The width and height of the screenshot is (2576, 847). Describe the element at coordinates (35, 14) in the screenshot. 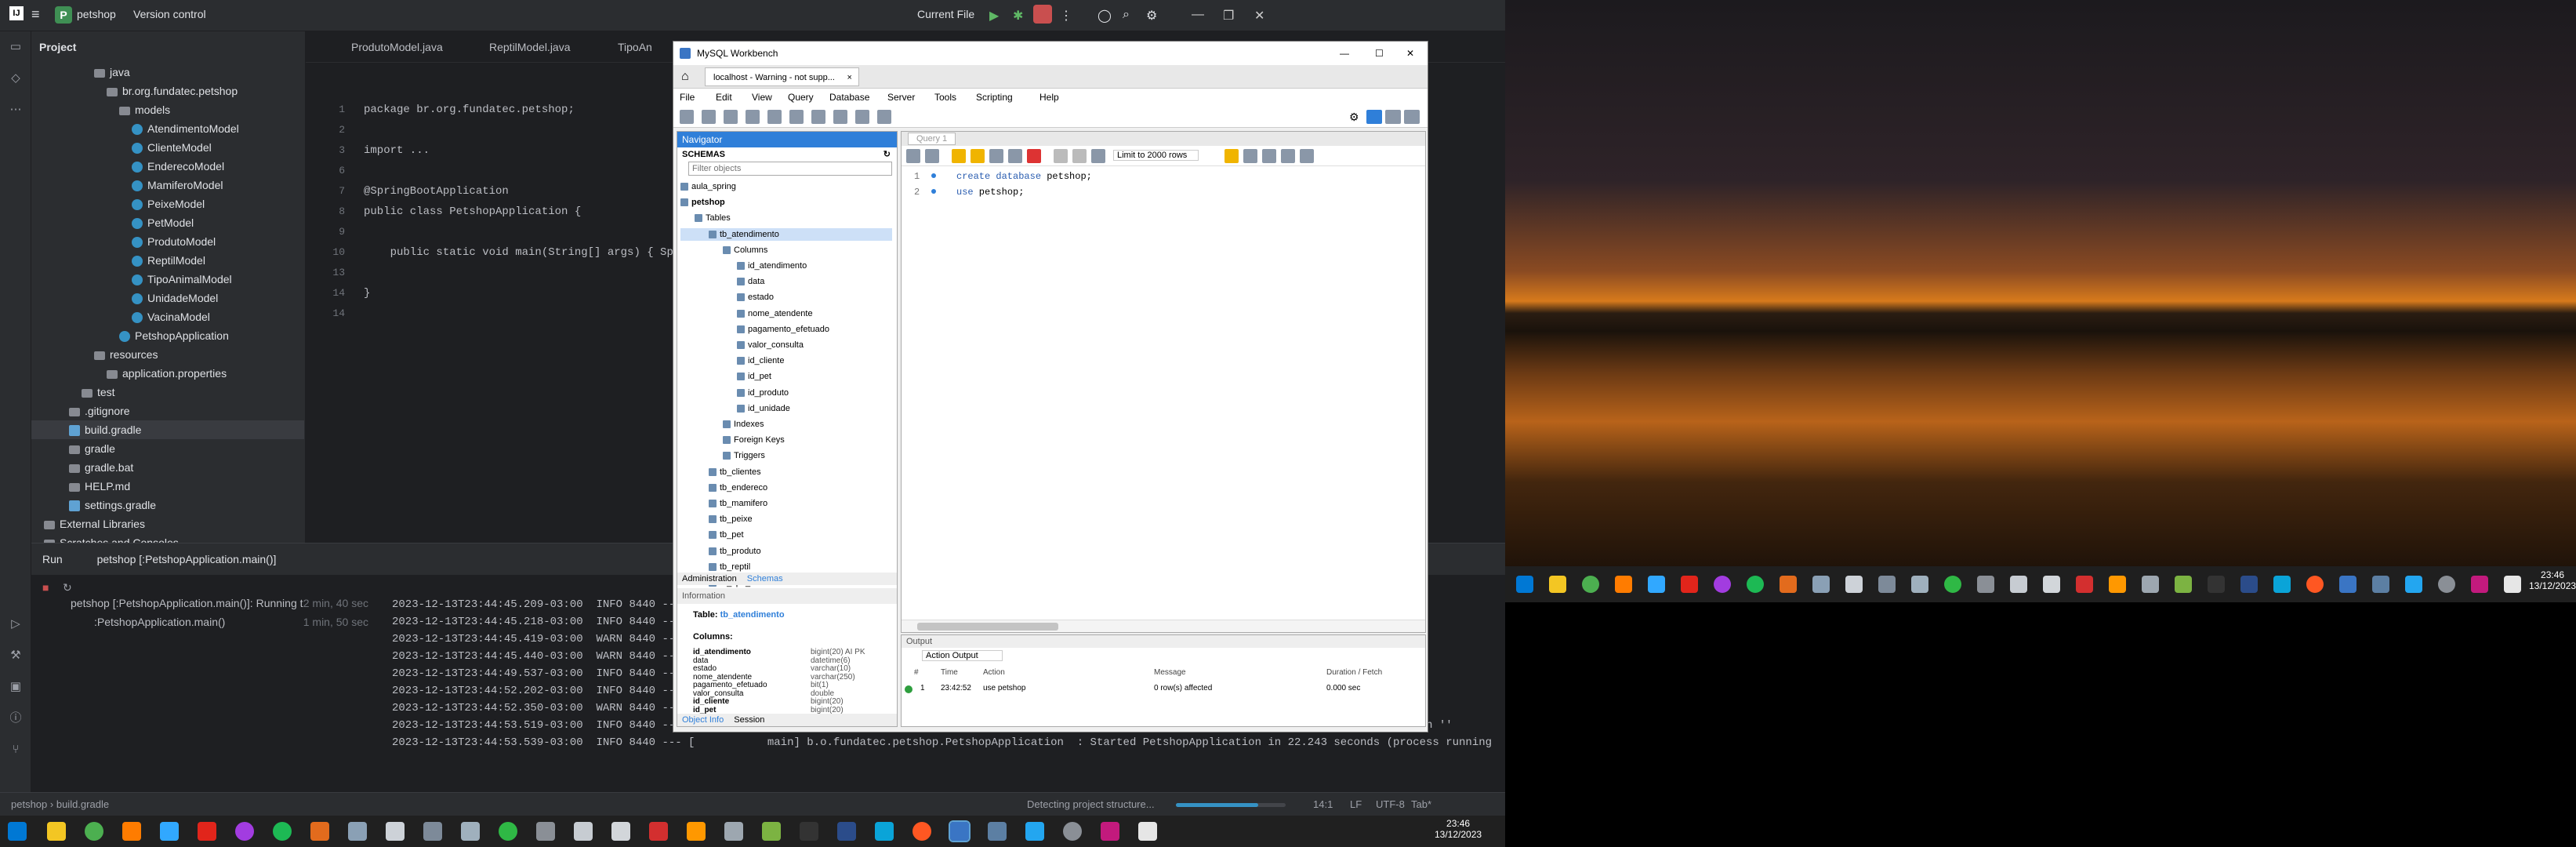

I see `hamburger-menu-icon: ≡` at that location.